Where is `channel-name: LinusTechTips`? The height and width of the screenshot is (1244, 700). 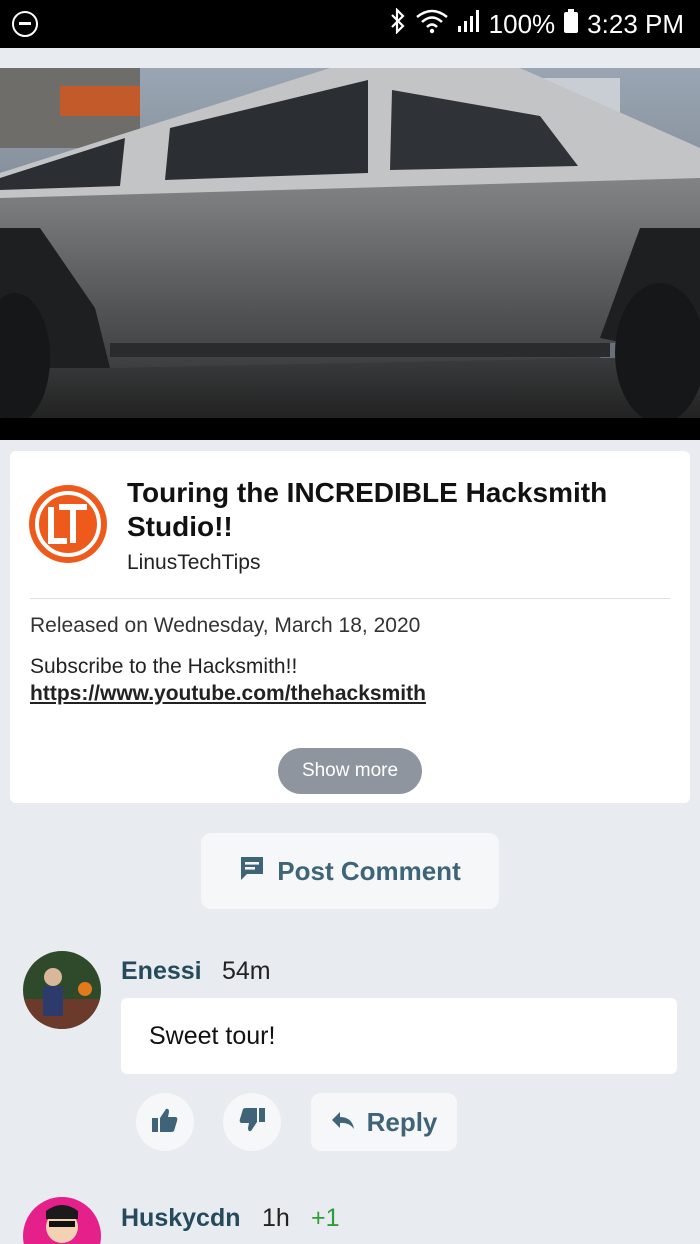 channel-name: LinusTechTips is located at coordinates (193, 563).